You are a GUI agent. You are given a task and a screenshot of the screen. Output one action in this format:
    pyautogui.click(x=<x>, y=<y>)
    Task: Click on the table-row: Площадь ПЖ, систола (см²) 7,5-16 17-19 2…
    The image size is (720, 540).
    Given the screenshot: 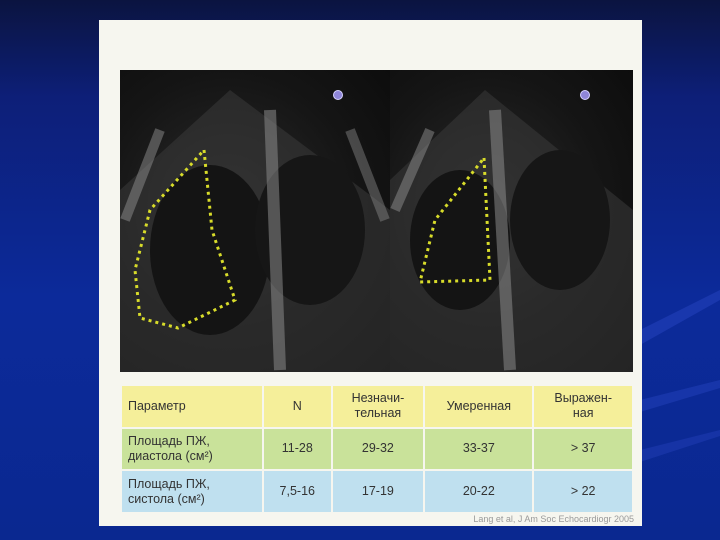 What is the action you would take?
    pyautogui.click(x=377, y=491)
    